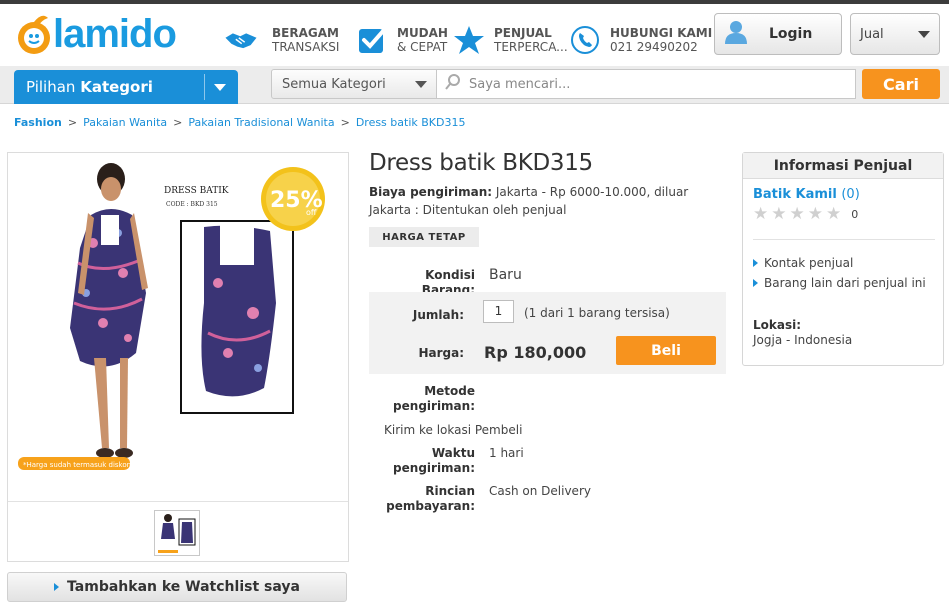 The height and width of the screenshot is (605, 949). I want to click on category-select: Semua Kategori, so click(354, 84).